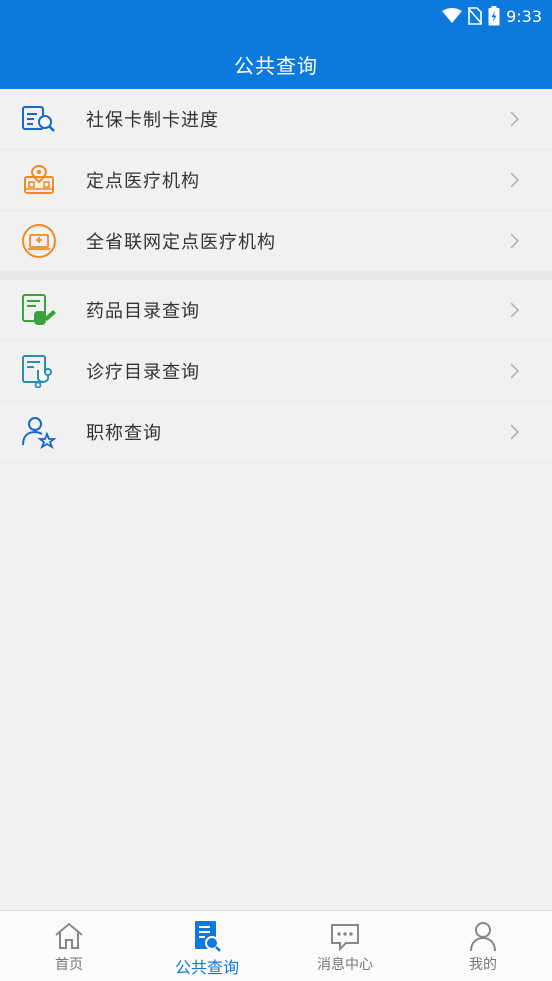  What do you see at coordinates (39, 119) in the screenshot?
I see `card-search-icon` at bounding box center [39, 119].